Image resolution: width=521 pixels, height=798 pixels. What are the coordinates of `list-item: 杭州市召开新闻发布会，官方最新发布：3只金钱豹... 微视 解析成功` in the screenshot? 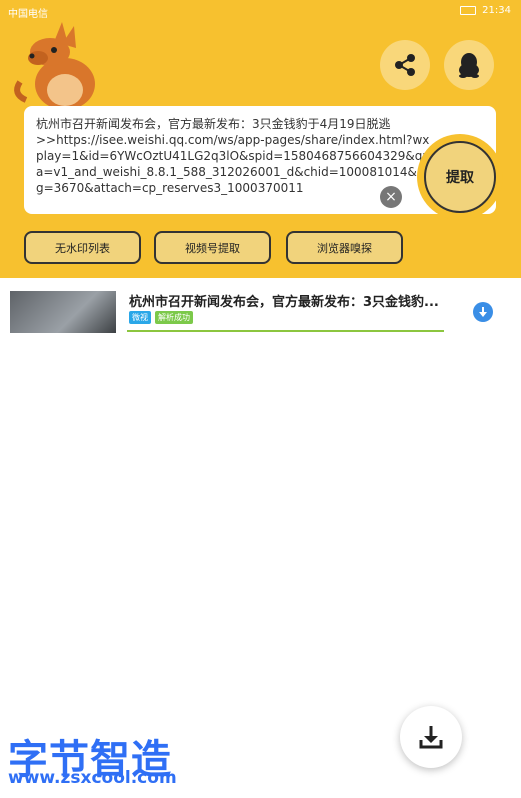 It's located at (260, 308).